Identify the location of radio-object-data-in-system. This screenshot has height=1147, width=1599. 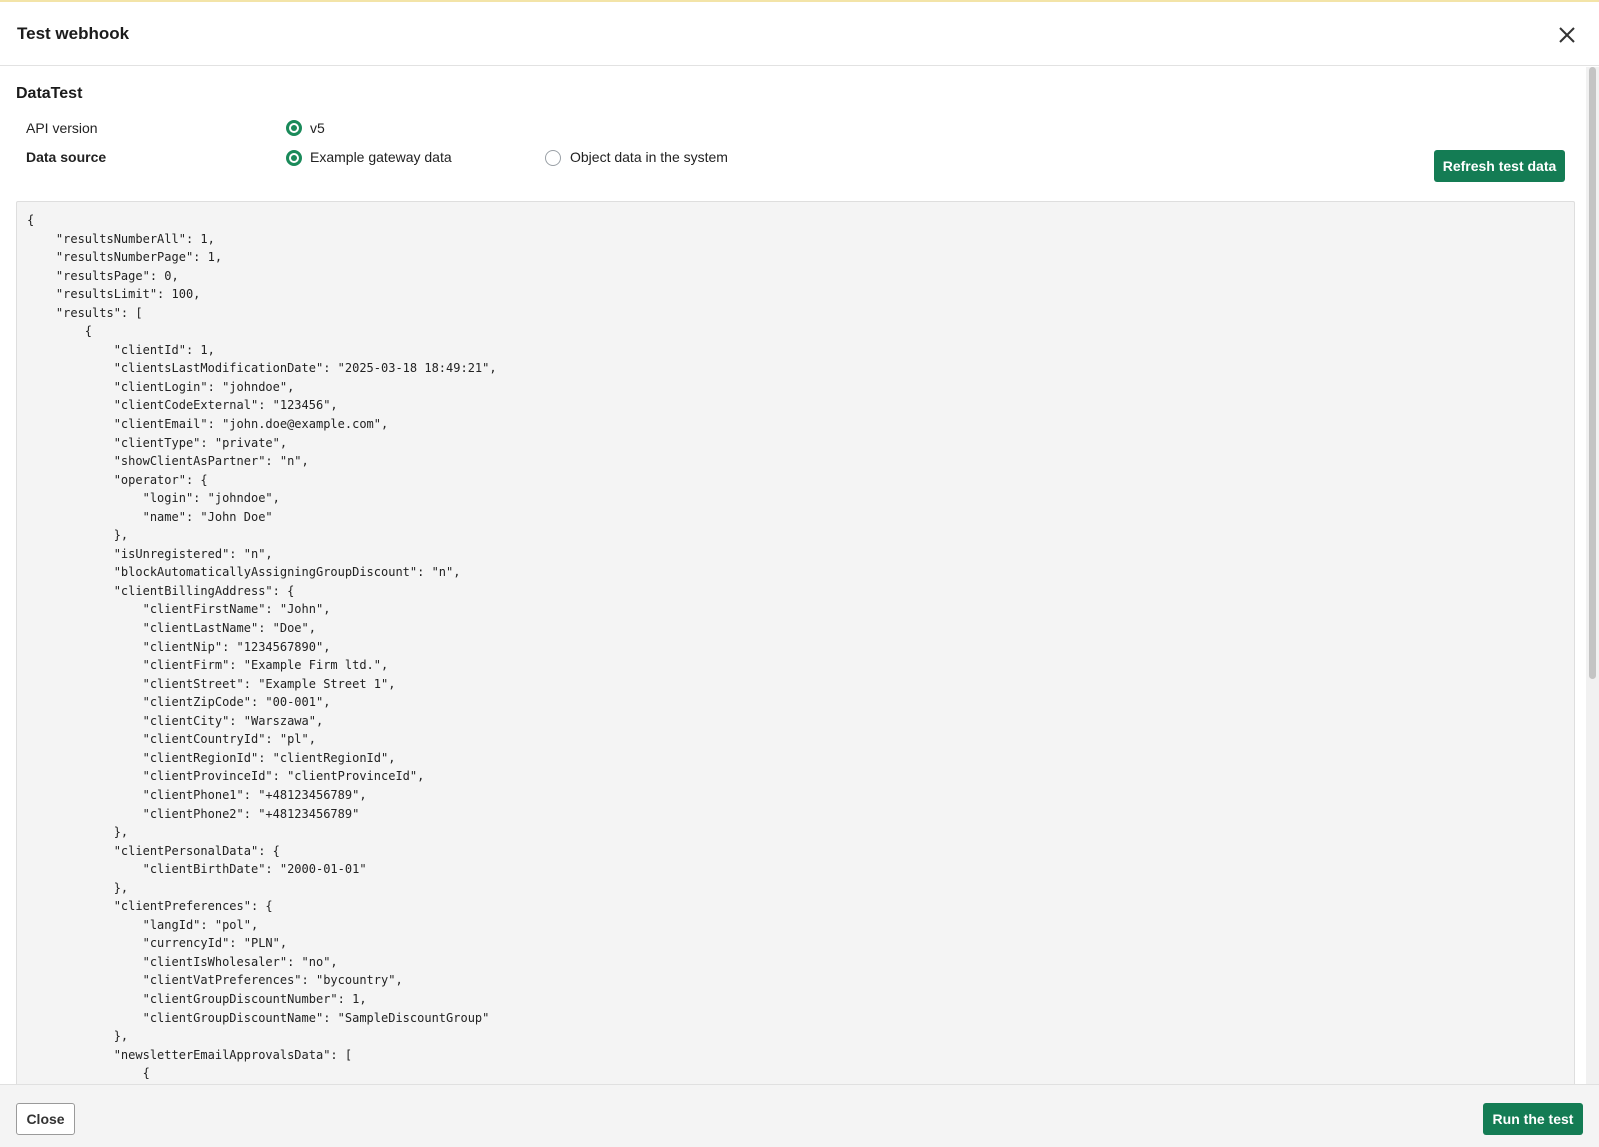
(553, 158).